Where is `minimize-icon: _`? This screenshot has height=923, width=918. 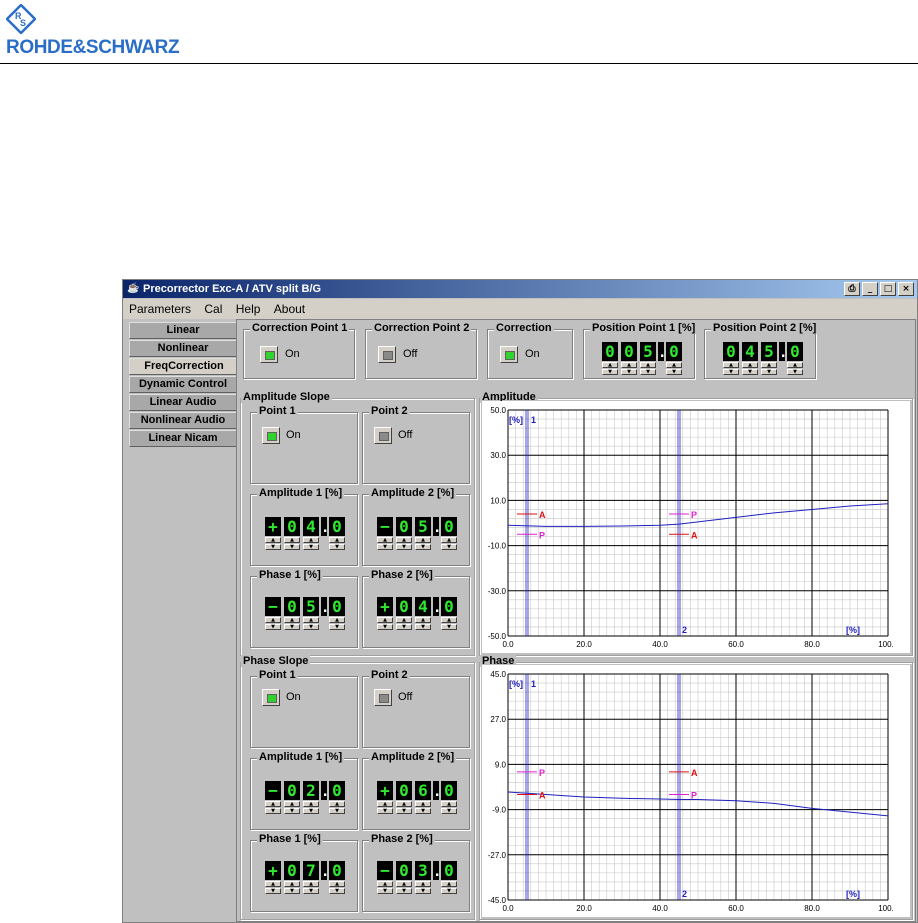 minimize-icon: _ is located at coordinates (870, 289).